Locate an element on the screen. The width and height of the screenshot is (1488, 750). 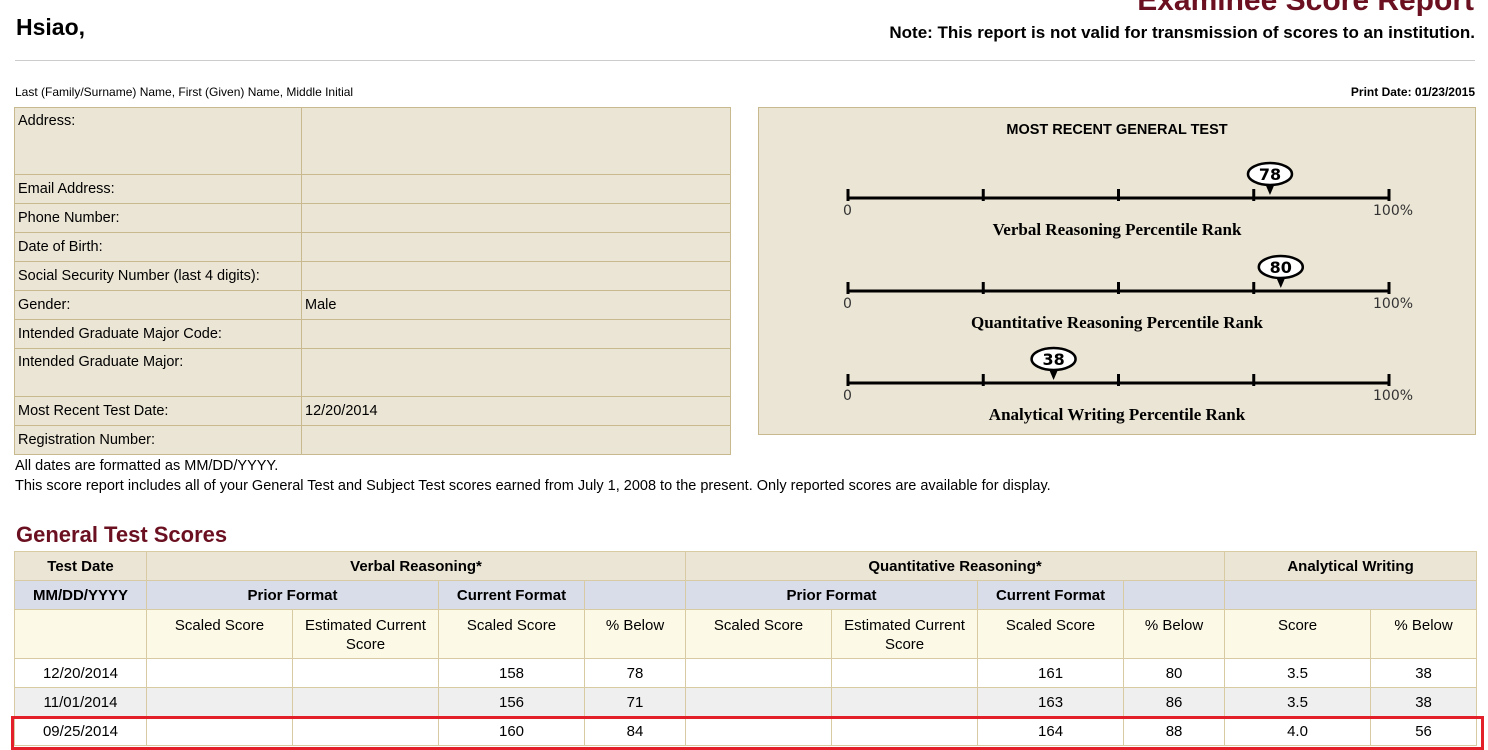
verbal-pct-below-cell: 71 is located at coordinates (635, 702).